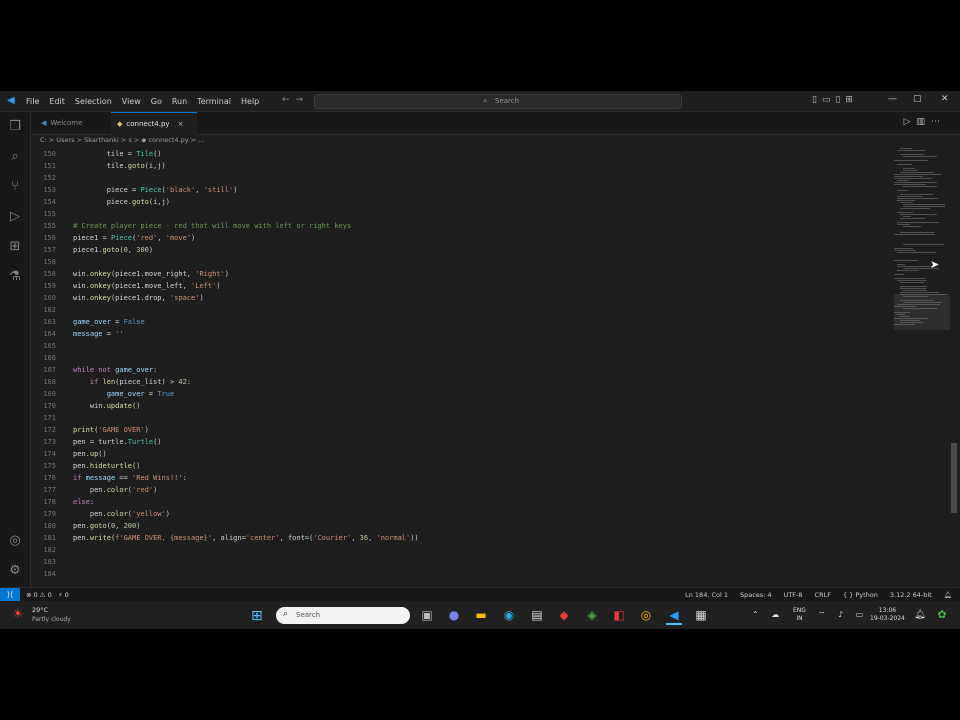 The height and width of the screenshot is (720, 960). I want to click on code-line: 182, so click(461, 550).